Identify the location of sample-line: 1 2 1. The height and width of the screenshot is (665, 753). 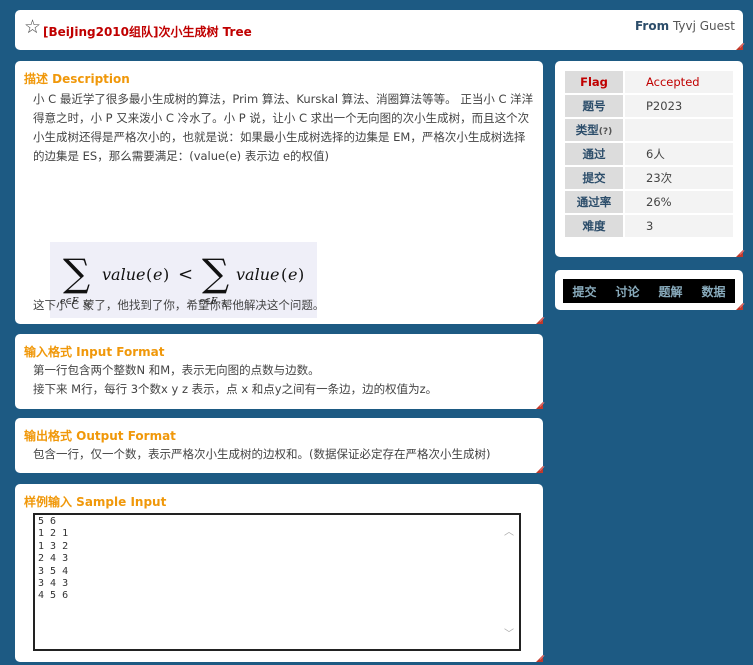
(53, 534).